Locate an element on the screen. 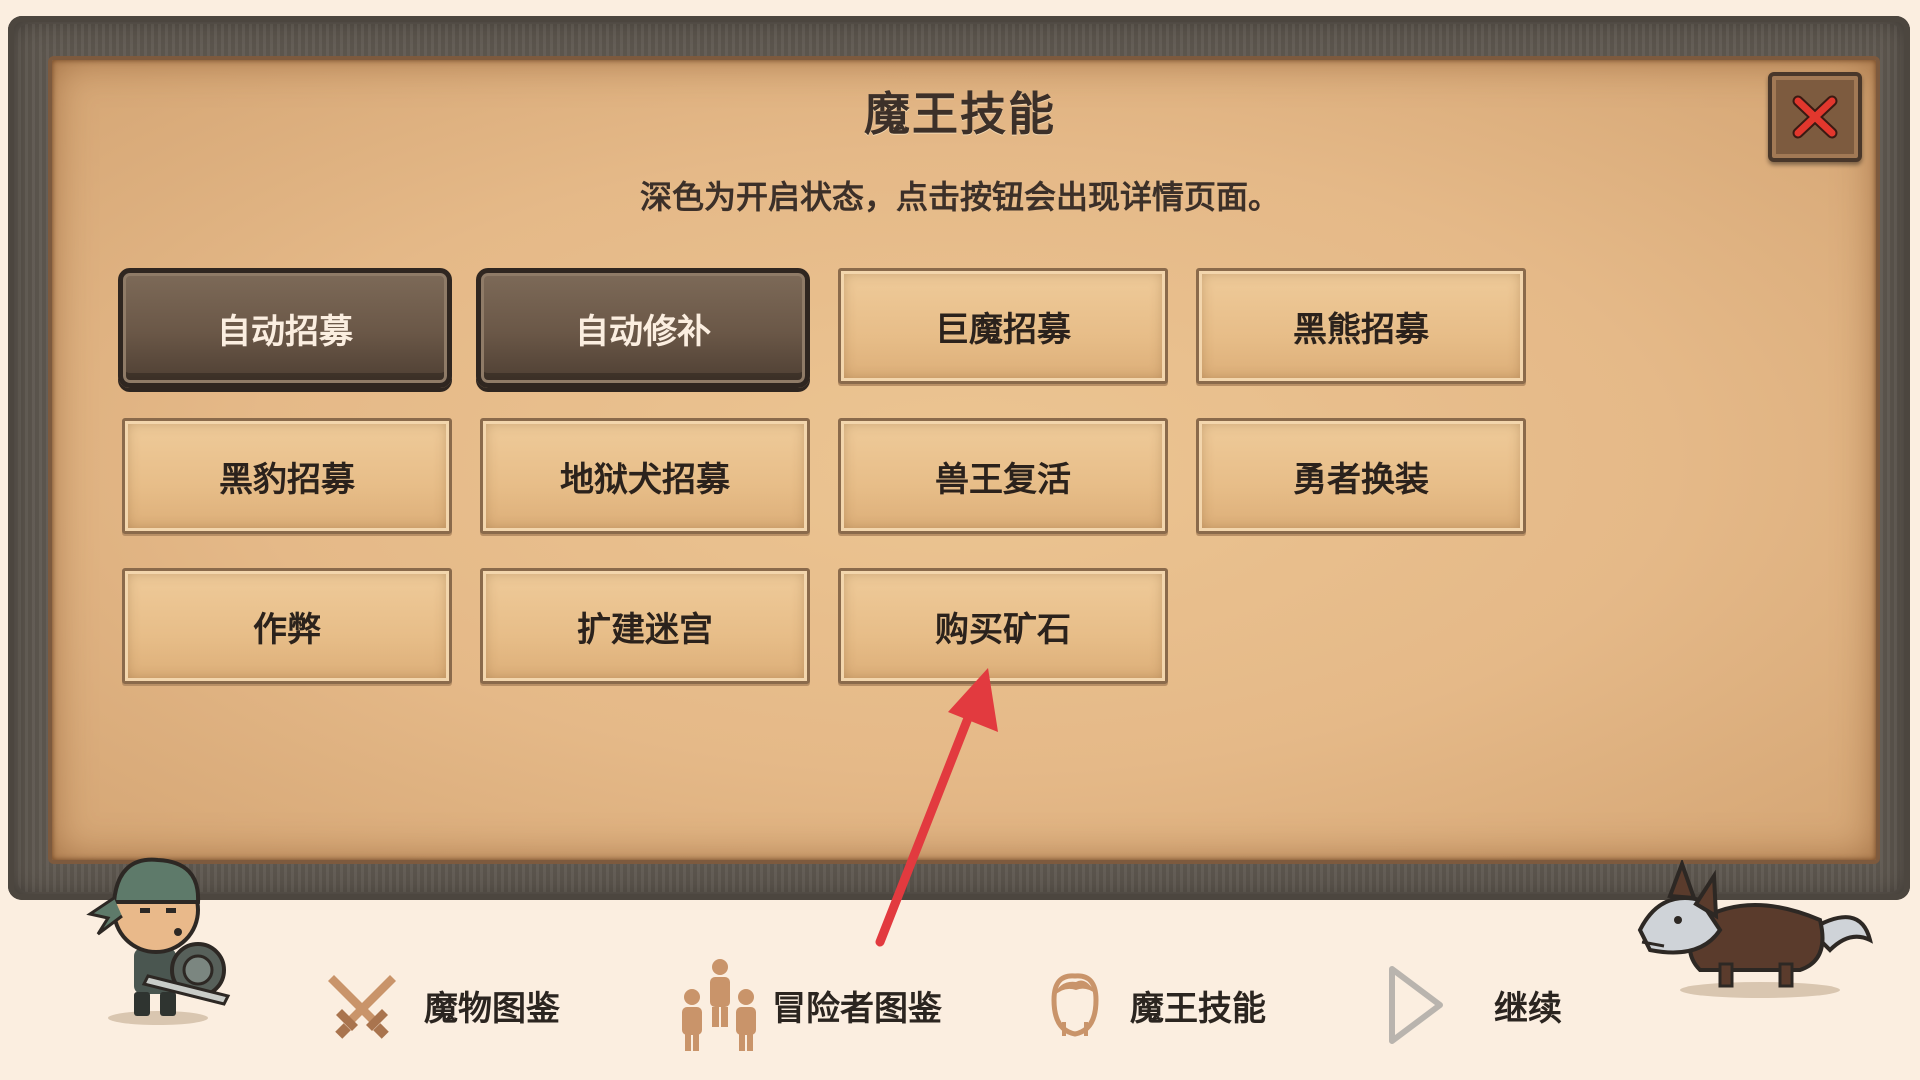 The width and height of the screenshot is (1920, 1080). nav-adventurer-codex: 冒险者图鉴 is located at coordinates (810, 1005).